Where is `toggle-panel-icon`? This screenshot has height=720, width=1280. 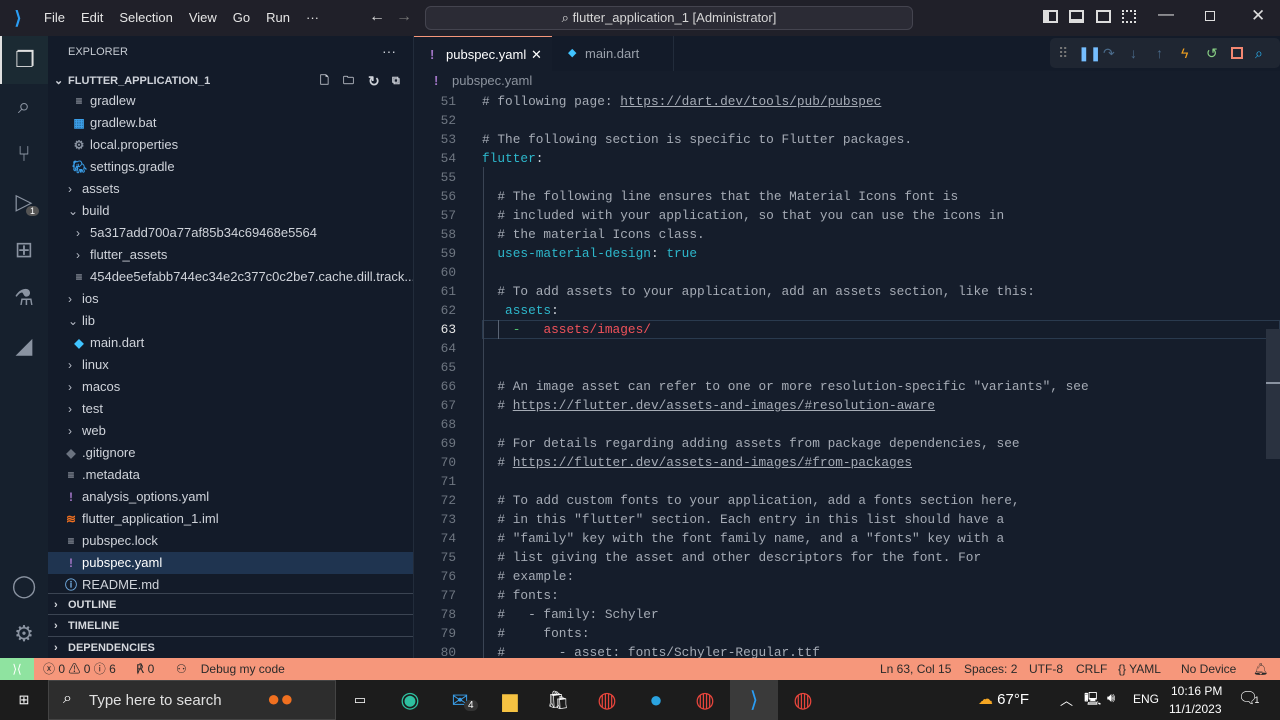 toggle-panel-icon is located at coordinates (1076, 16).